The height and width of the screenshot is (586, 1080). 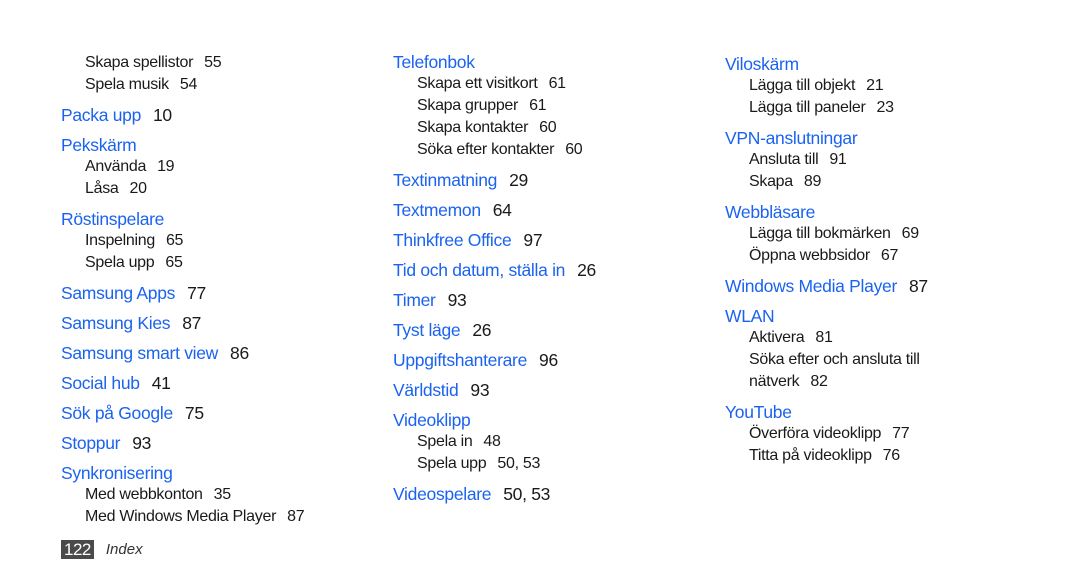 I want to click on index-heading-title: Webbläsare, so click(x=770, y=212).